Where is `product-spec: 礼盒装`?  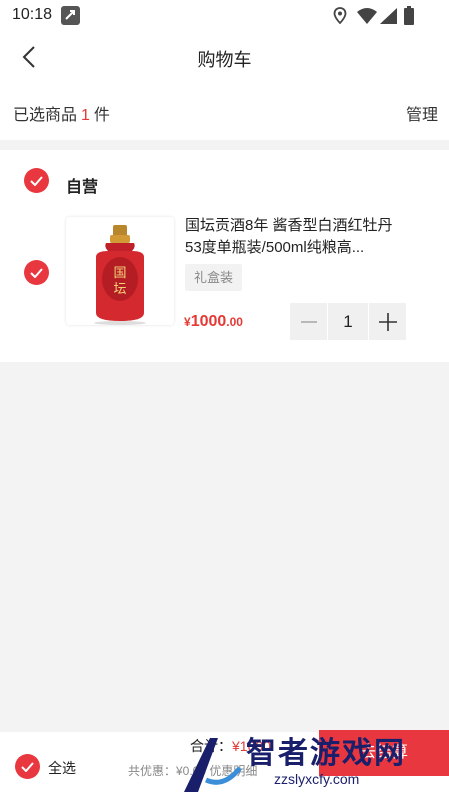 product-spec: 礼盒装 is located at coordinates (214, 277).